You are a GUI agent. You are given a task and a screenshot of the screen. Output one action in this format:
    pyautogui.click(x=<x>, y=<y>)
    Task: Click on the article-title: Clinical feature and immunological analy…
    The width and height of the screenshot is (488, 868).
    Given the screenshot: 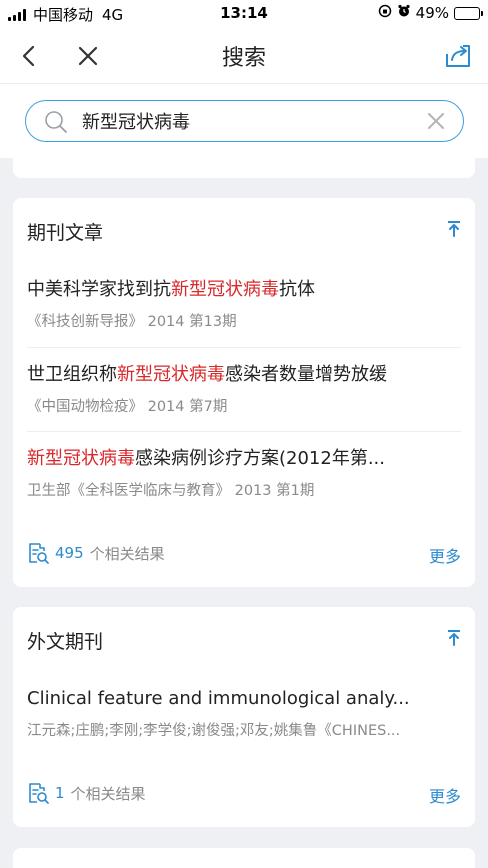 What is the action you would take?
    pyautogui.click(x=218, y=698)
    